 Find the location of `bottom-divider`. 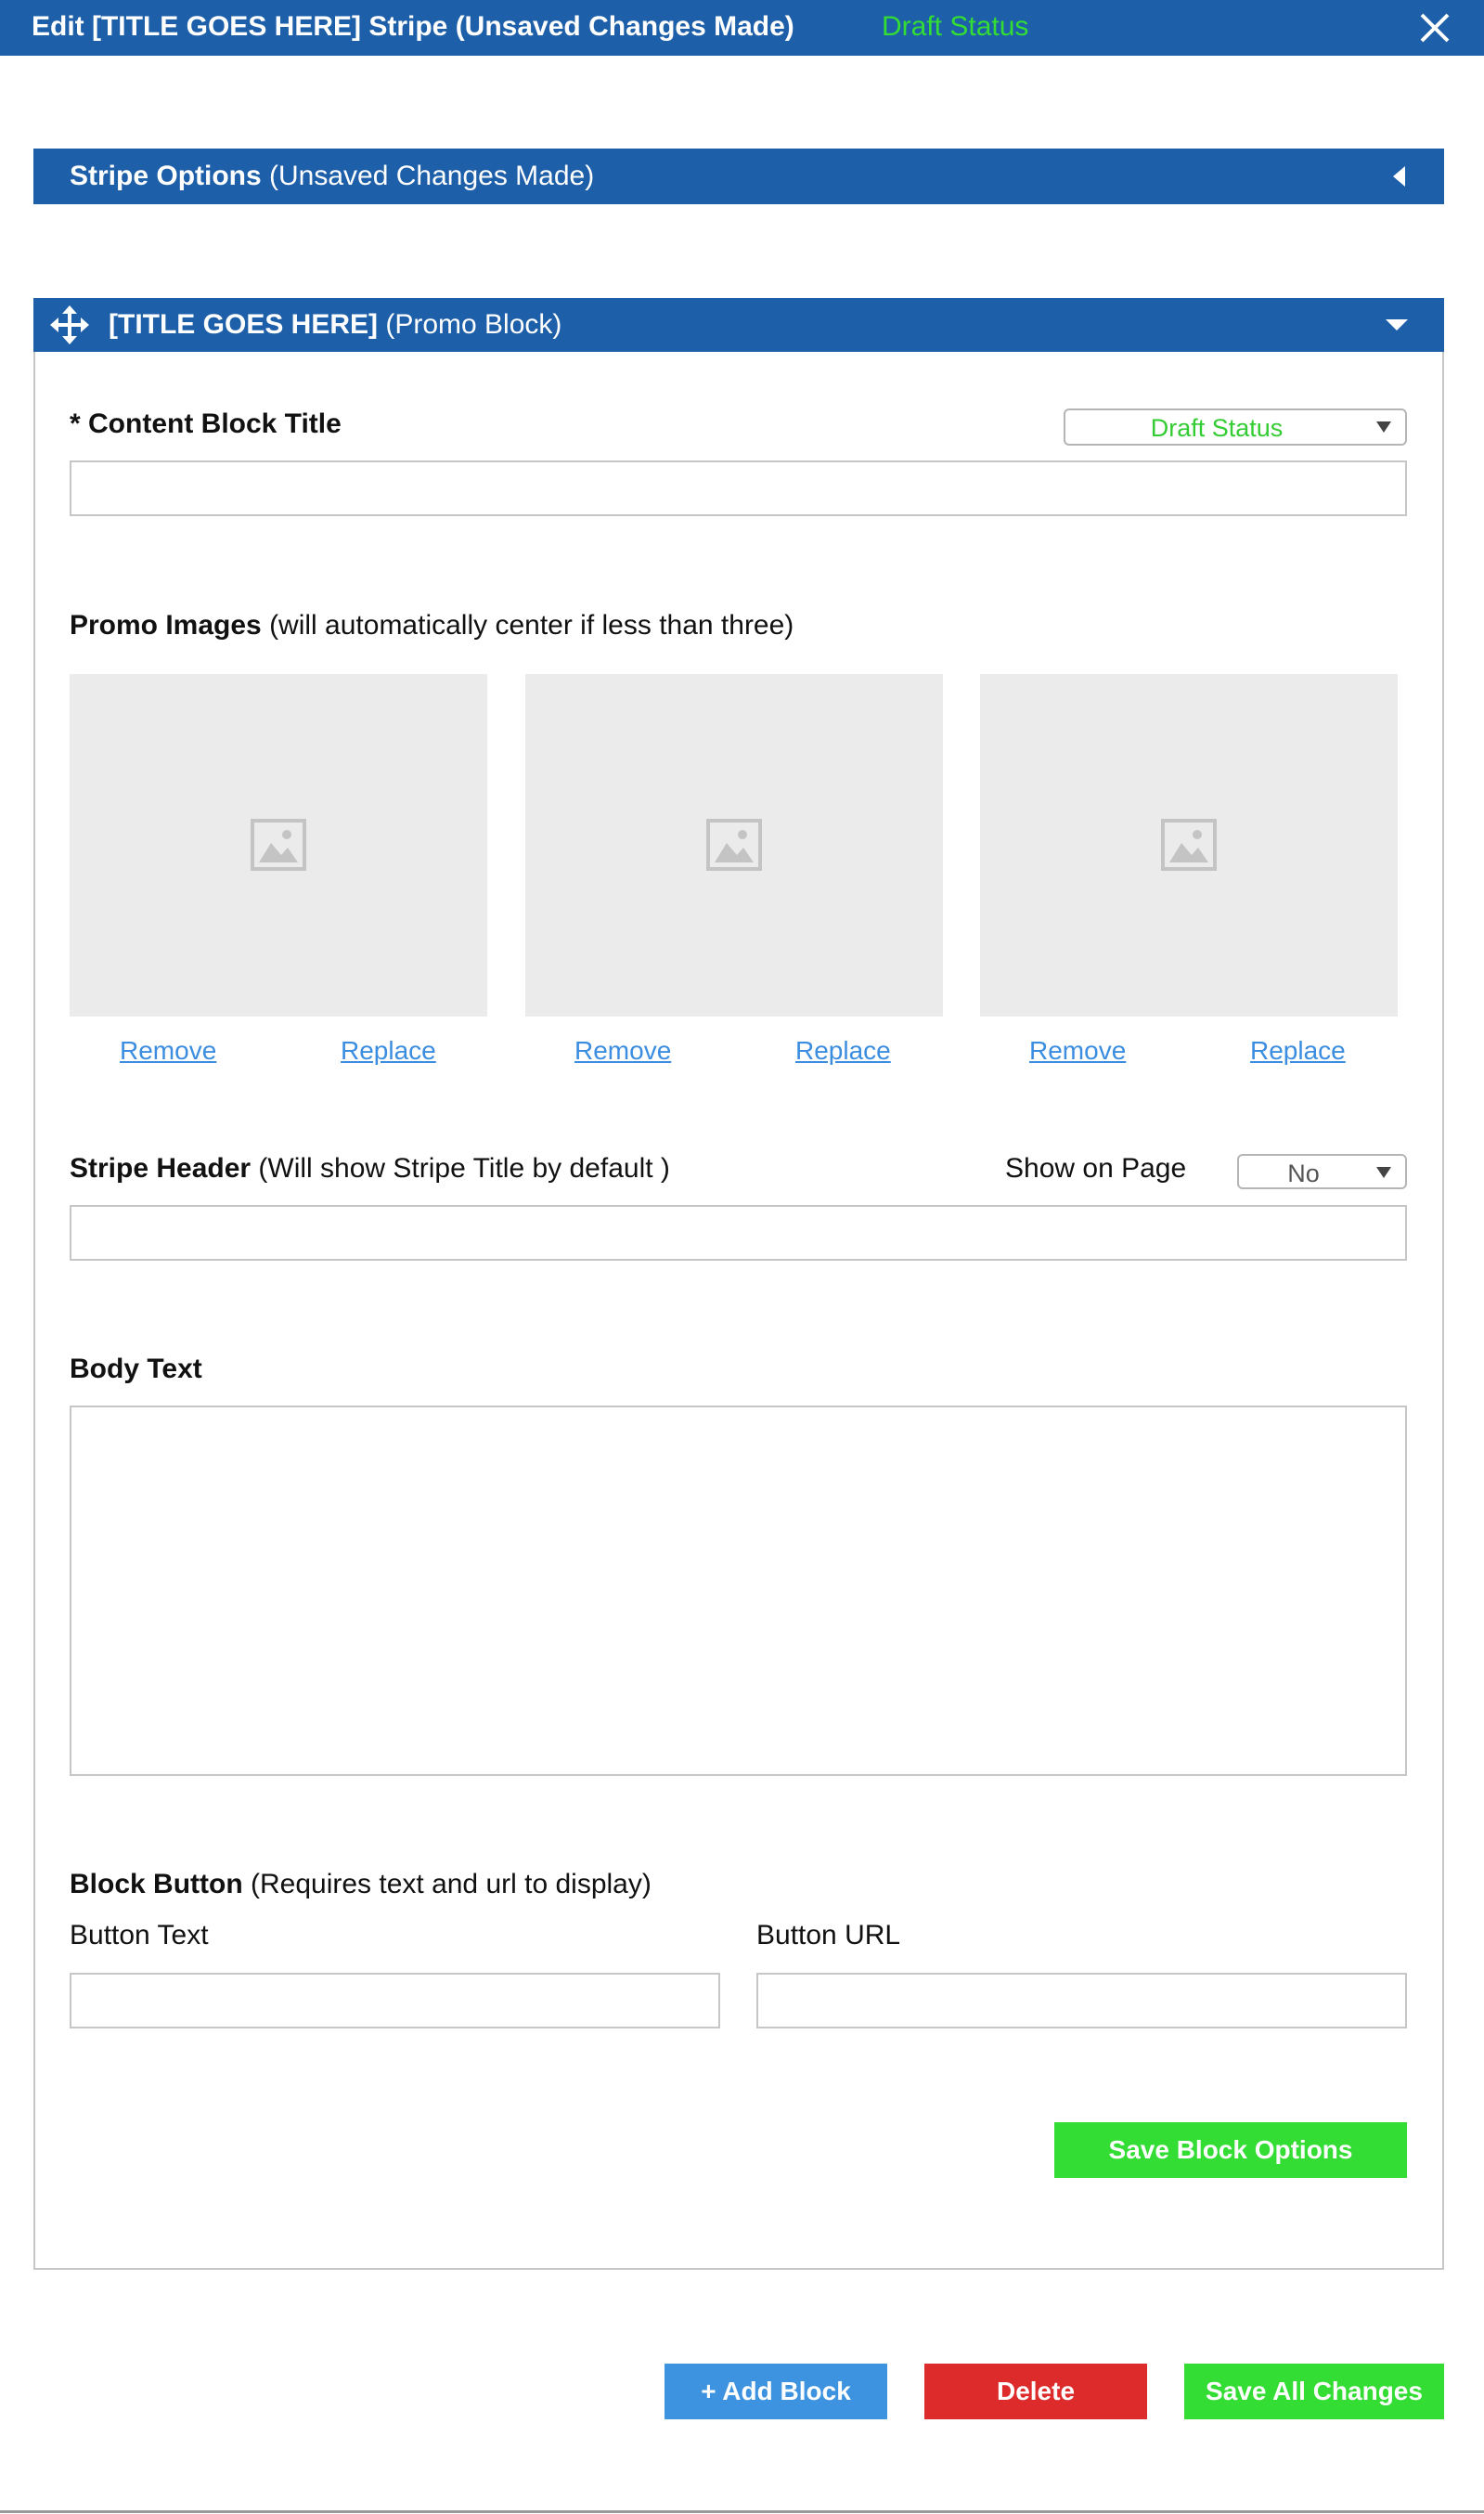

bottom-divider is located at coordinates (742, 2511).